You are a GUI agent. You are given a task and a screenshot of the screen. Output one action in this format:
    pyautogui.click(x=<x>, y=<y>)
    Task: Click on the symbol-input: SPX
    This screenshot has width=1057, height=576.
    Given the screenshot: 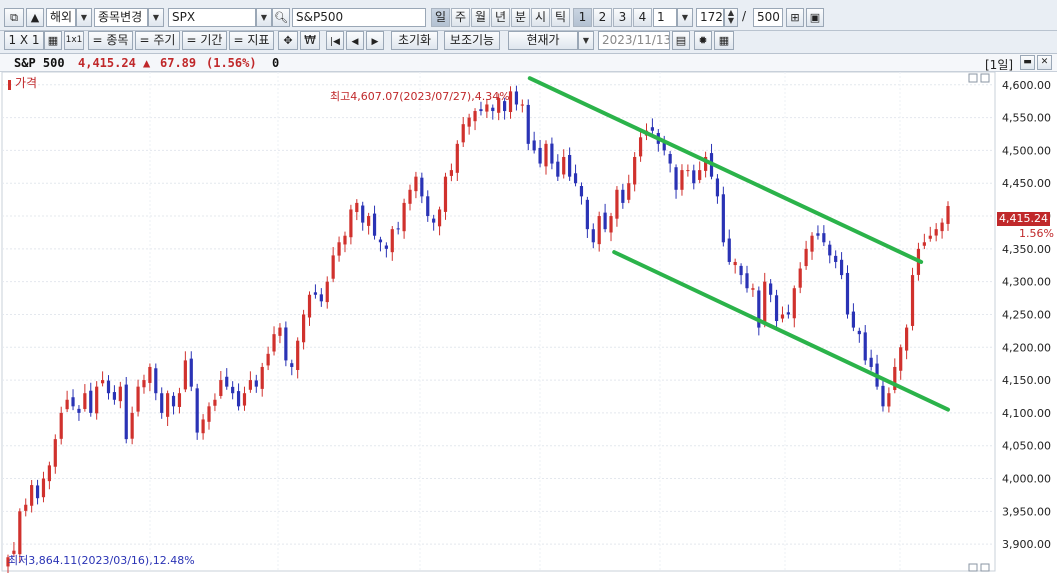 What is the action you would take?
    pyautogui.click(x=212, y=17)
    